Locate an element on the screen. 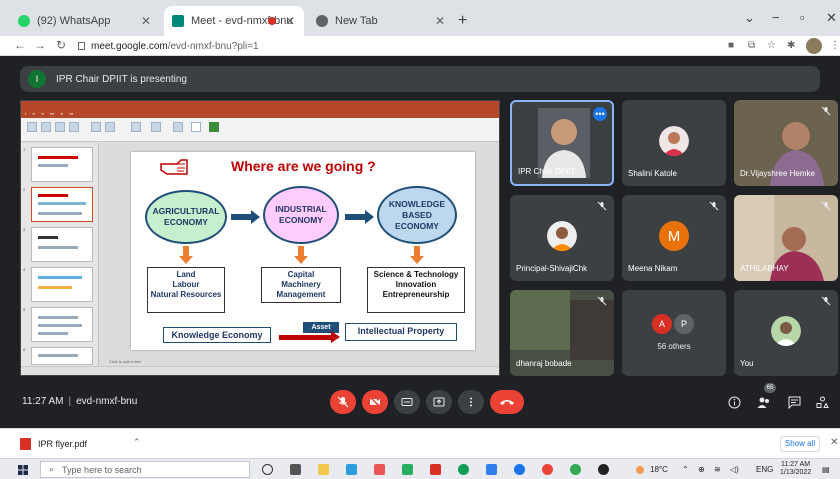 The width and height of the screenshot is (840, 479). others-avatars: A P is located at coordinates (674, 324).